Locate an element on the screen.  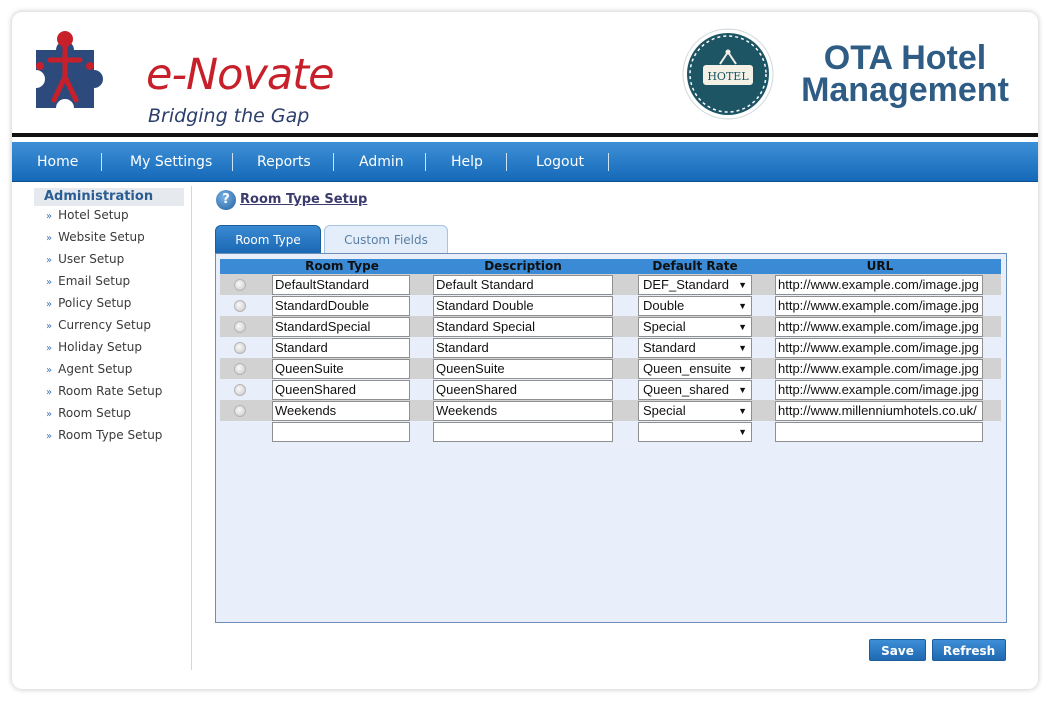
sidebar-item-user-setup: » User Setup is located at coordinates (85, 259).